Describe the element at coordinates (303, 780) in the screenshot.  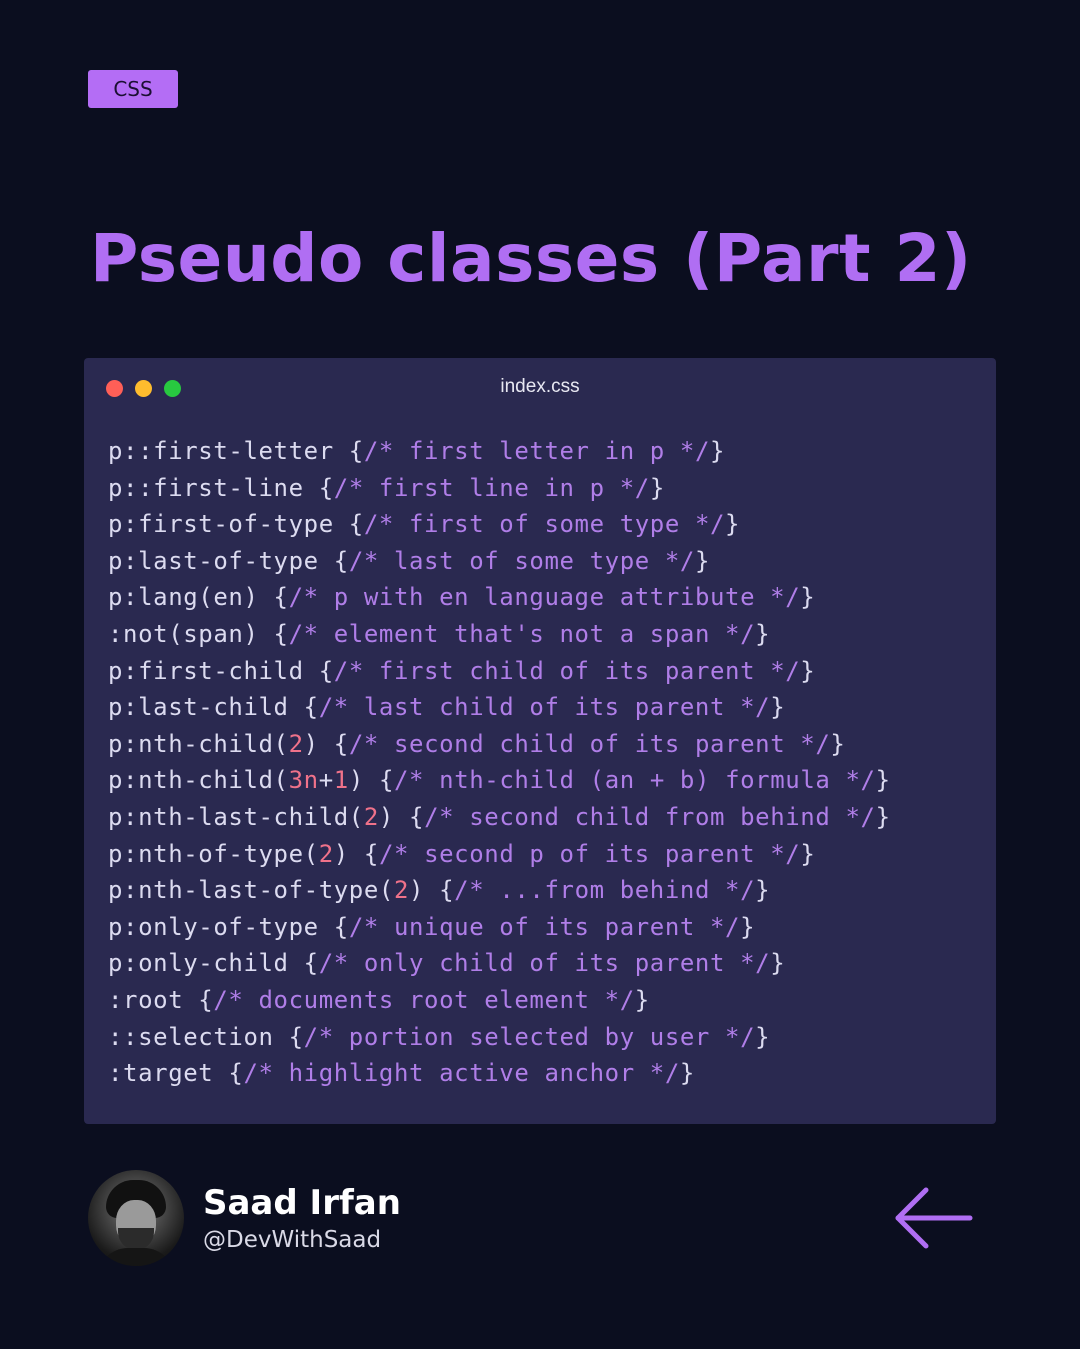
I see `code-number: 3n` at that location.